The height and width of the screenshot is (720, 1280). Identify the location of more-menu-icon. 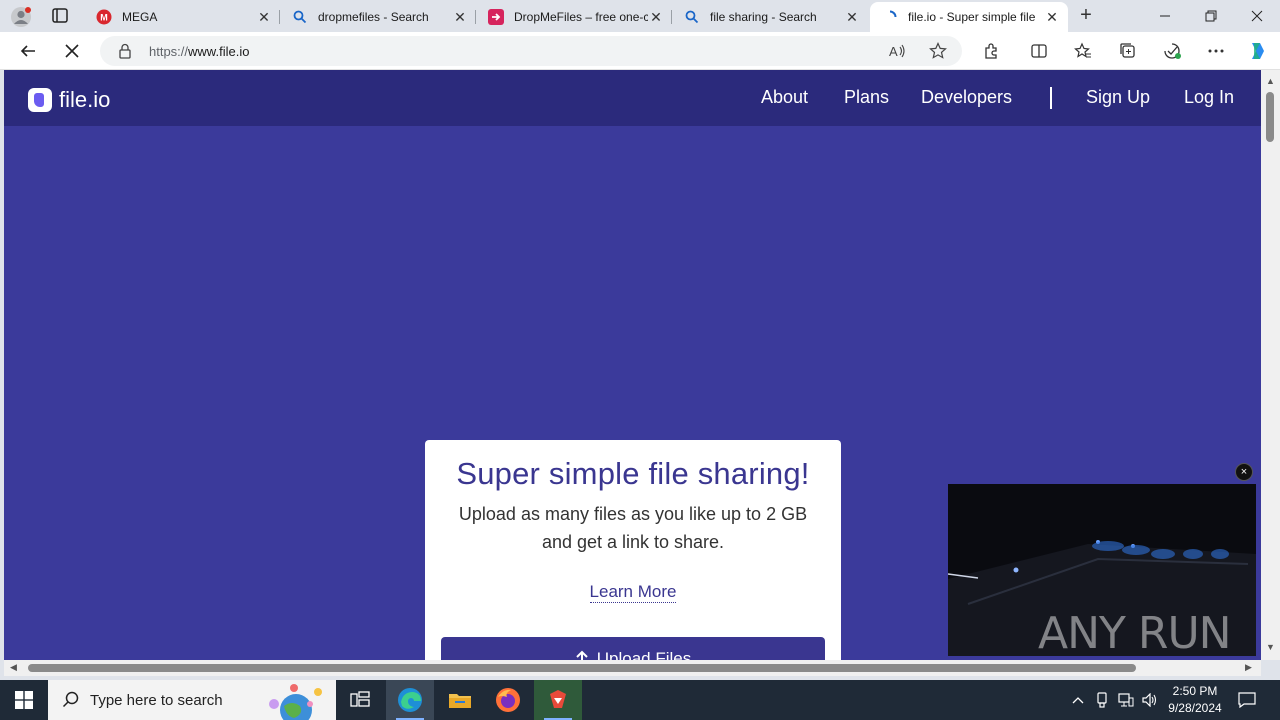
(1216, 51).